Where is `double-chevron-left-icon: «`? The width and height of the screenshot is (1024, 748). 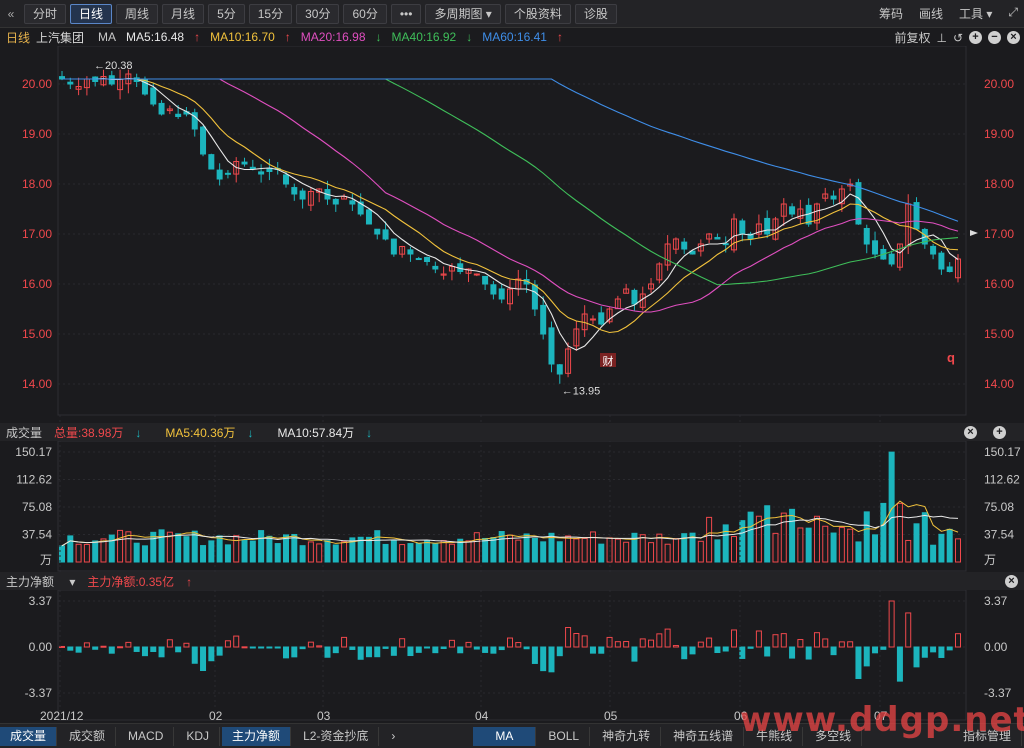 double-chevron-left-icon: « is located at coordinates (11, 14).